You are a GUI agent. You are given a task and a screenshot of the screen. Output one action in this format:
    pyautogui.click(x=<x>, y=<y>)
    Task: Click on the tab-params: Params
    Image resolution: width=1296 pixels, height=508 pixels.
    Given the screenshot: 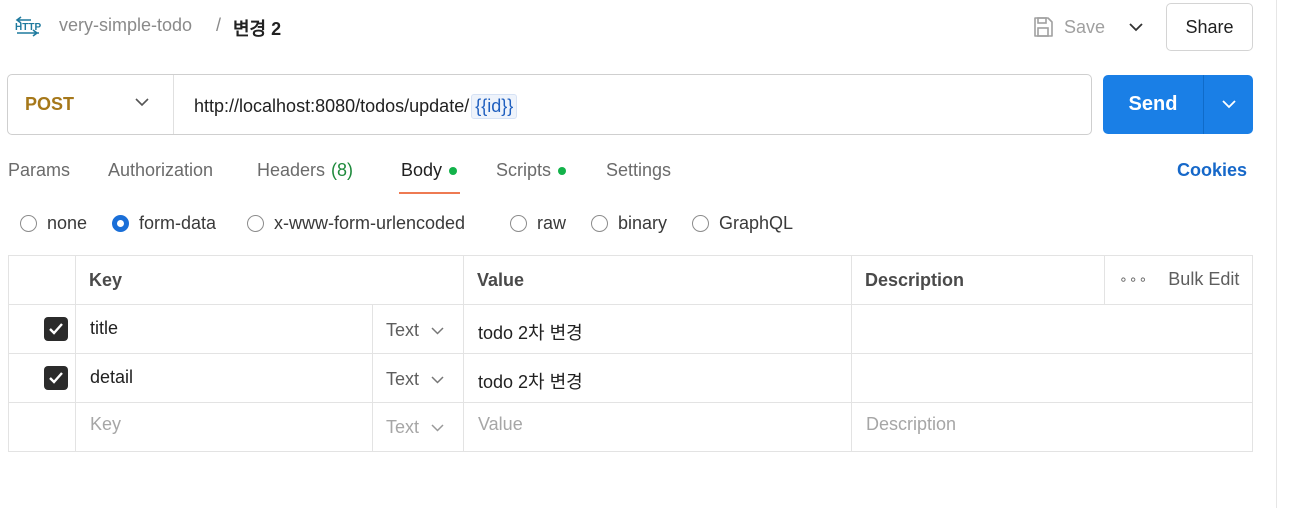 What is the action you would take?
    pyautogui.click(x=39, y=170)
    